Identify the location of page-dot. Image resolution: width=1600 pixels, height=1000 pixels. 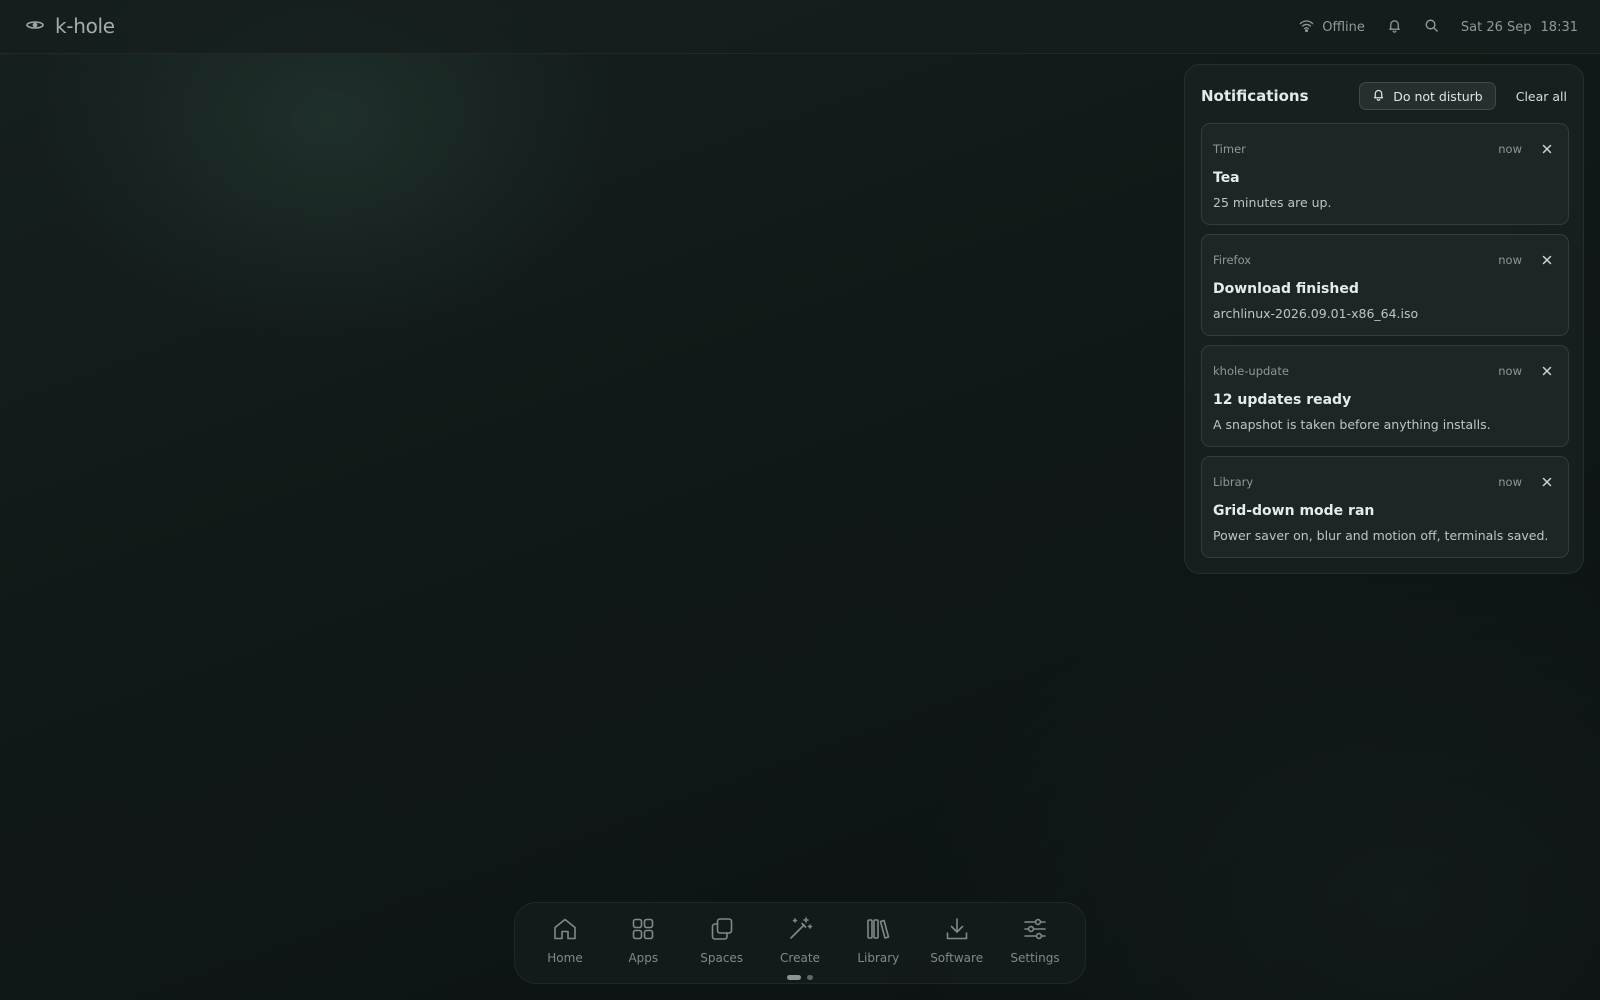
(810, 977).